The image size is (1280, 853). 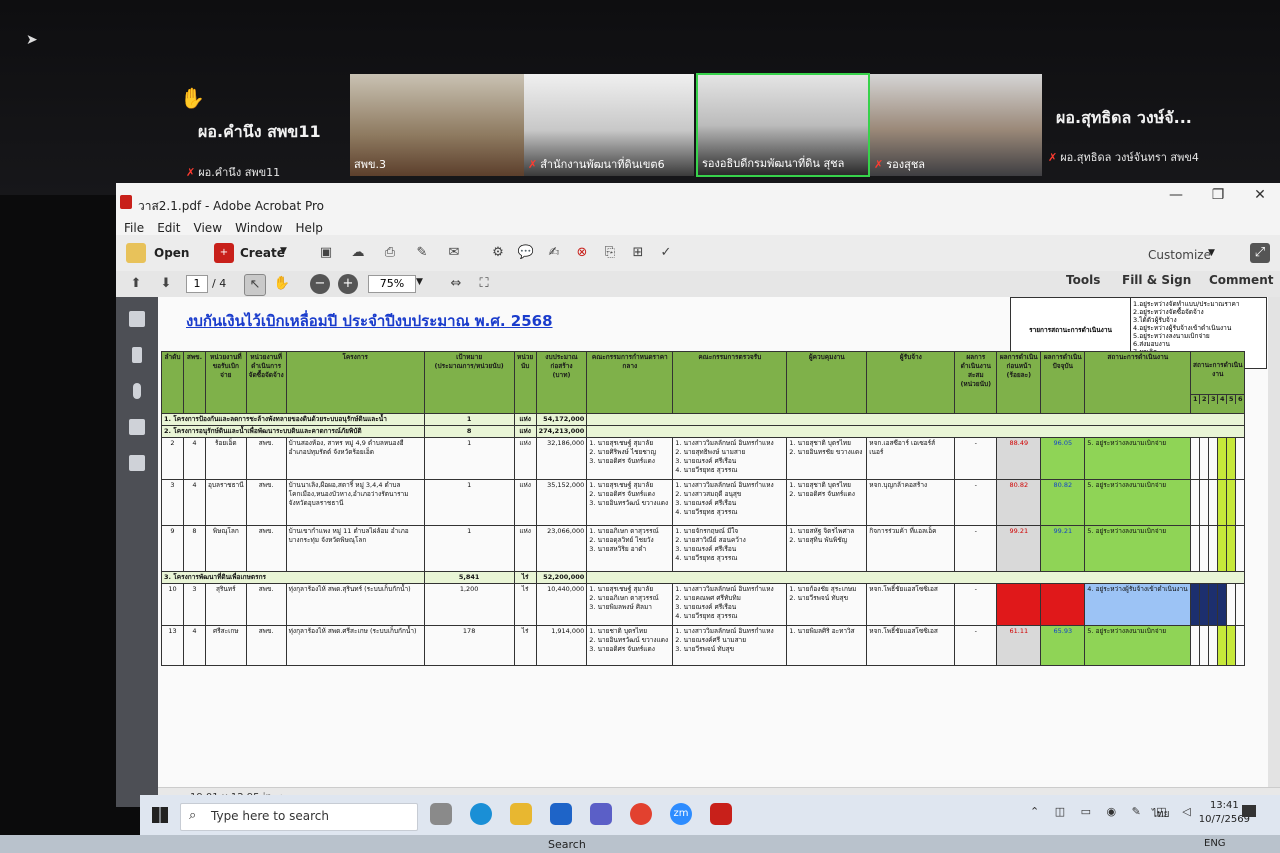 What do you see at coordinates (282, 284) in the screenshot?
I see `hand-tool-icon: ✋` at bounding box center [282, 284].